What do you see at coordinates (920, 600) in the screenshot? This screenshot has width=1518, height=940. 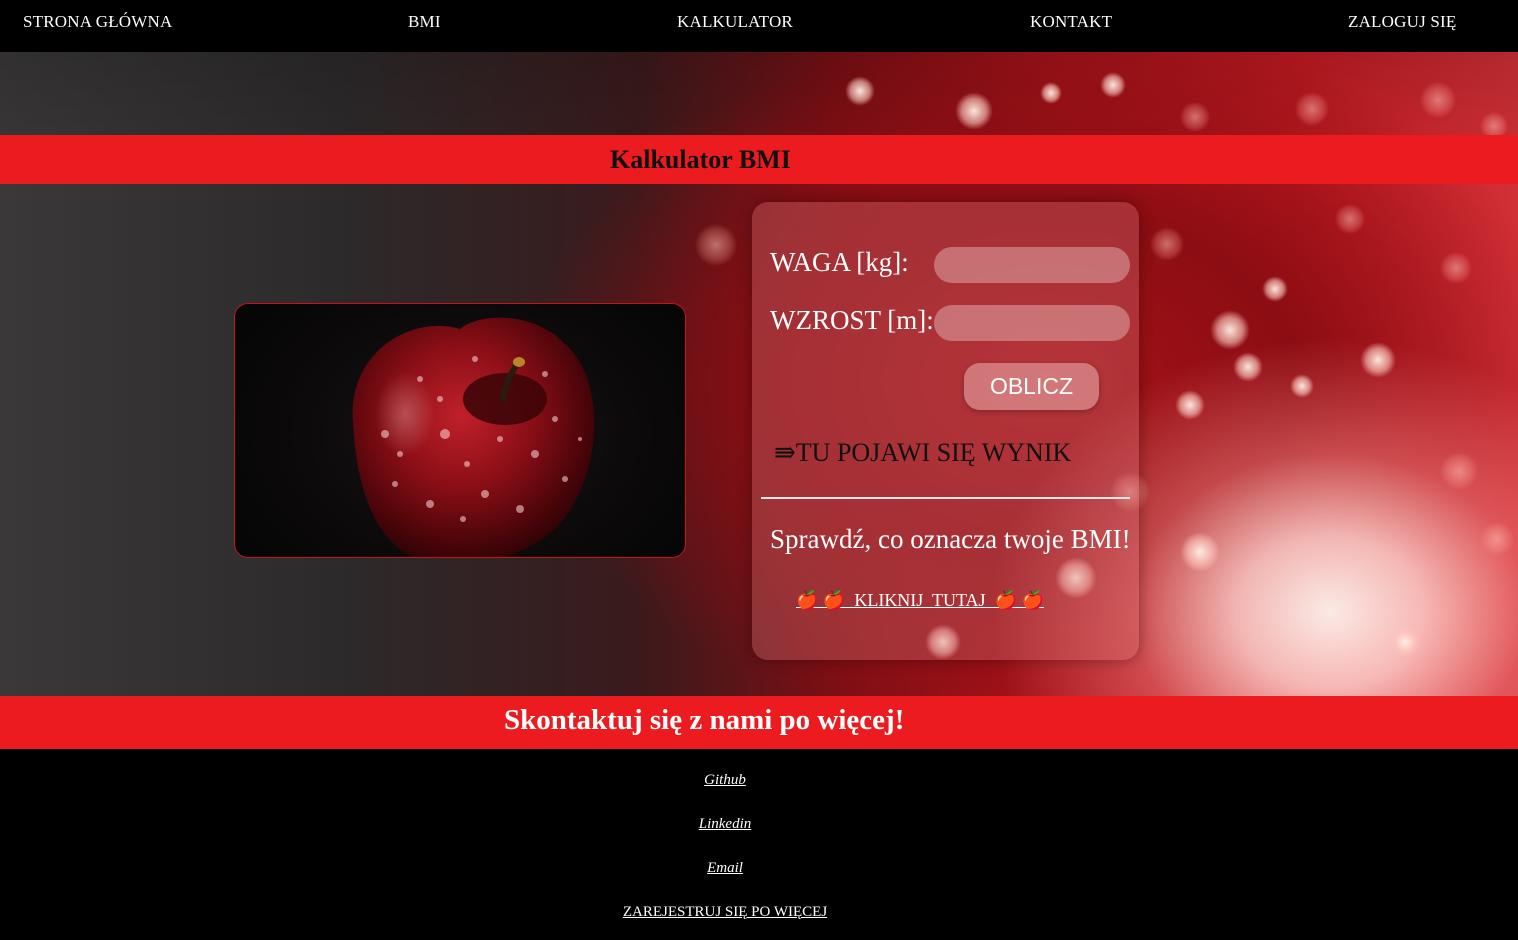 I see `click-here-link: 🍎 🍎 KLIKNIJ TUTAJ 🍎 🍎` at bounding box center [920, 600].